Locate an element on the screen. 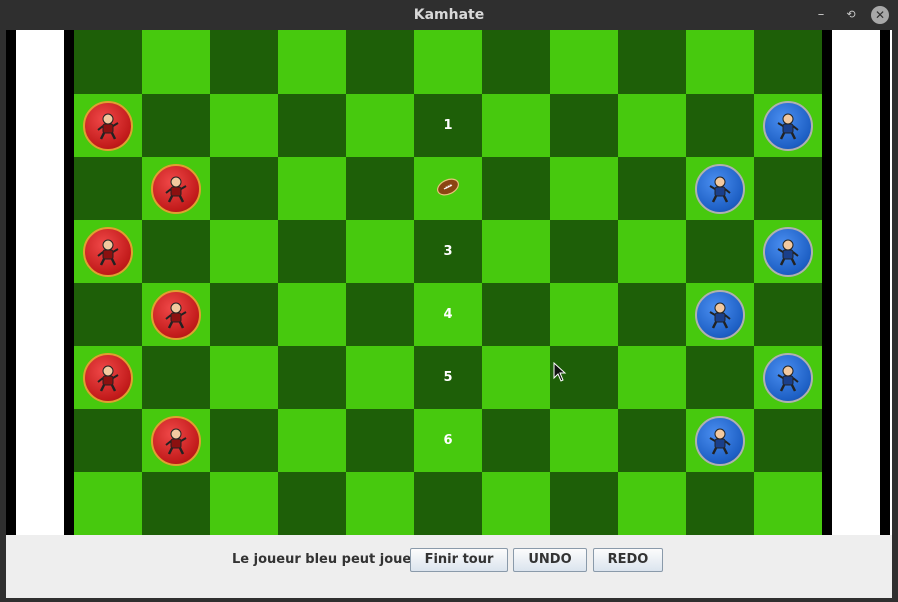 The image size is (898, 602). board-cell: 4 is located at coordinates (448, 314).